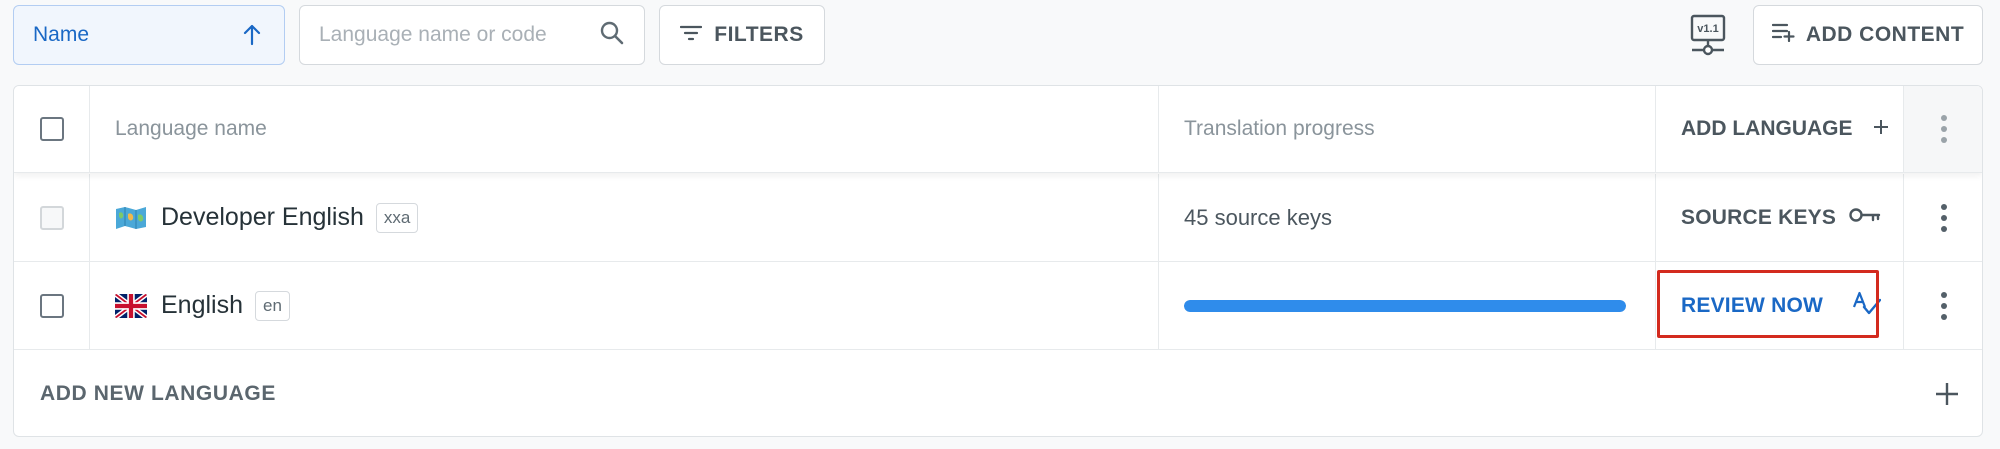 Image resolution: width=2000 pixels, height=449 pixels. I want to click on progress-cell, so click(1407, 305).